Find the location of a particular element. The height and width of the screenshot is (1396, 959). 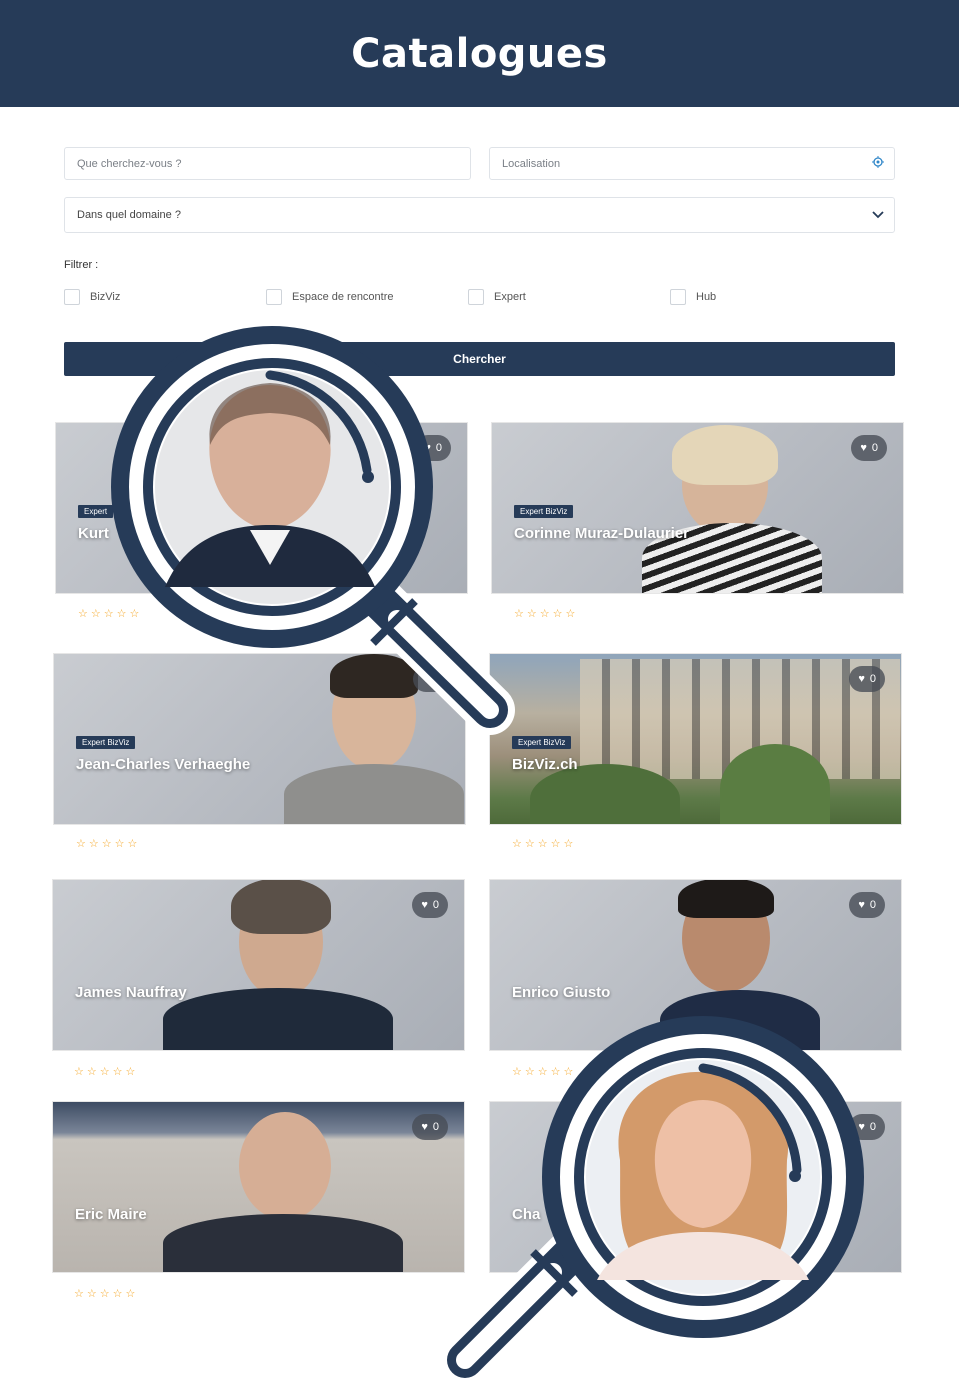

location-target-icon is located at coordinates (878, 164).